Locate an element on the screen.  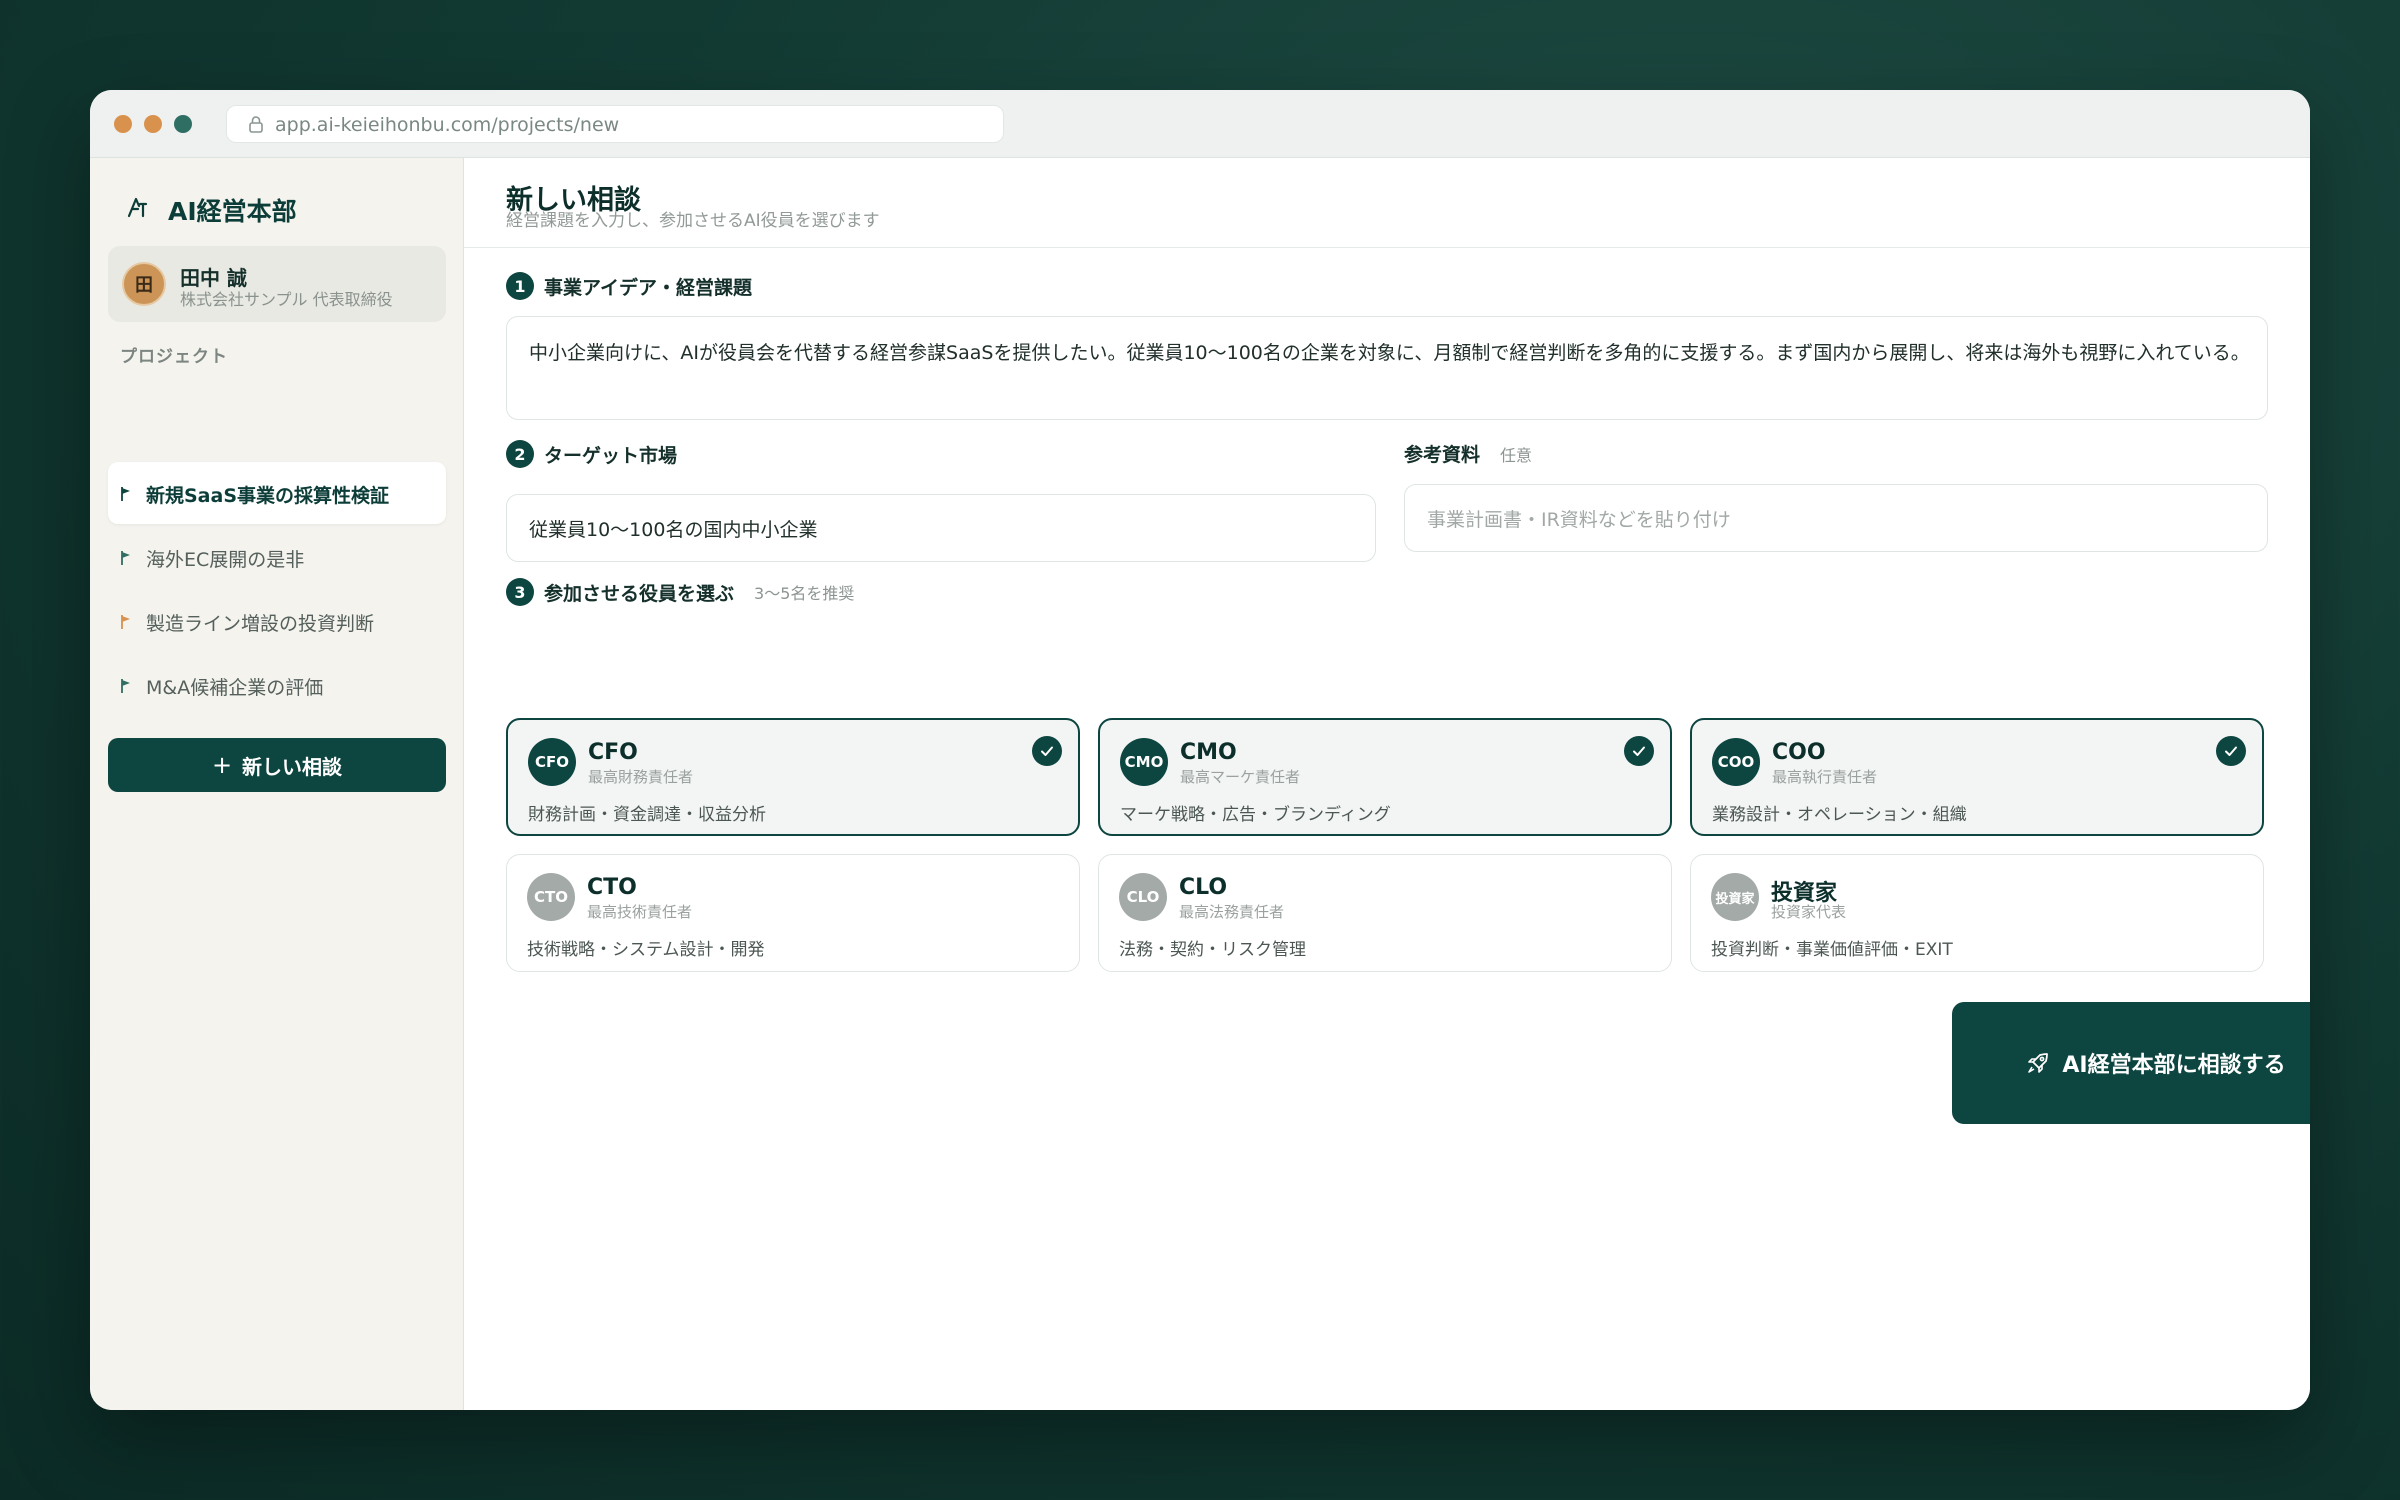
sidebar-item-label: 新規SaaS事業の採算性検証 is located at coordinates (268, 496).